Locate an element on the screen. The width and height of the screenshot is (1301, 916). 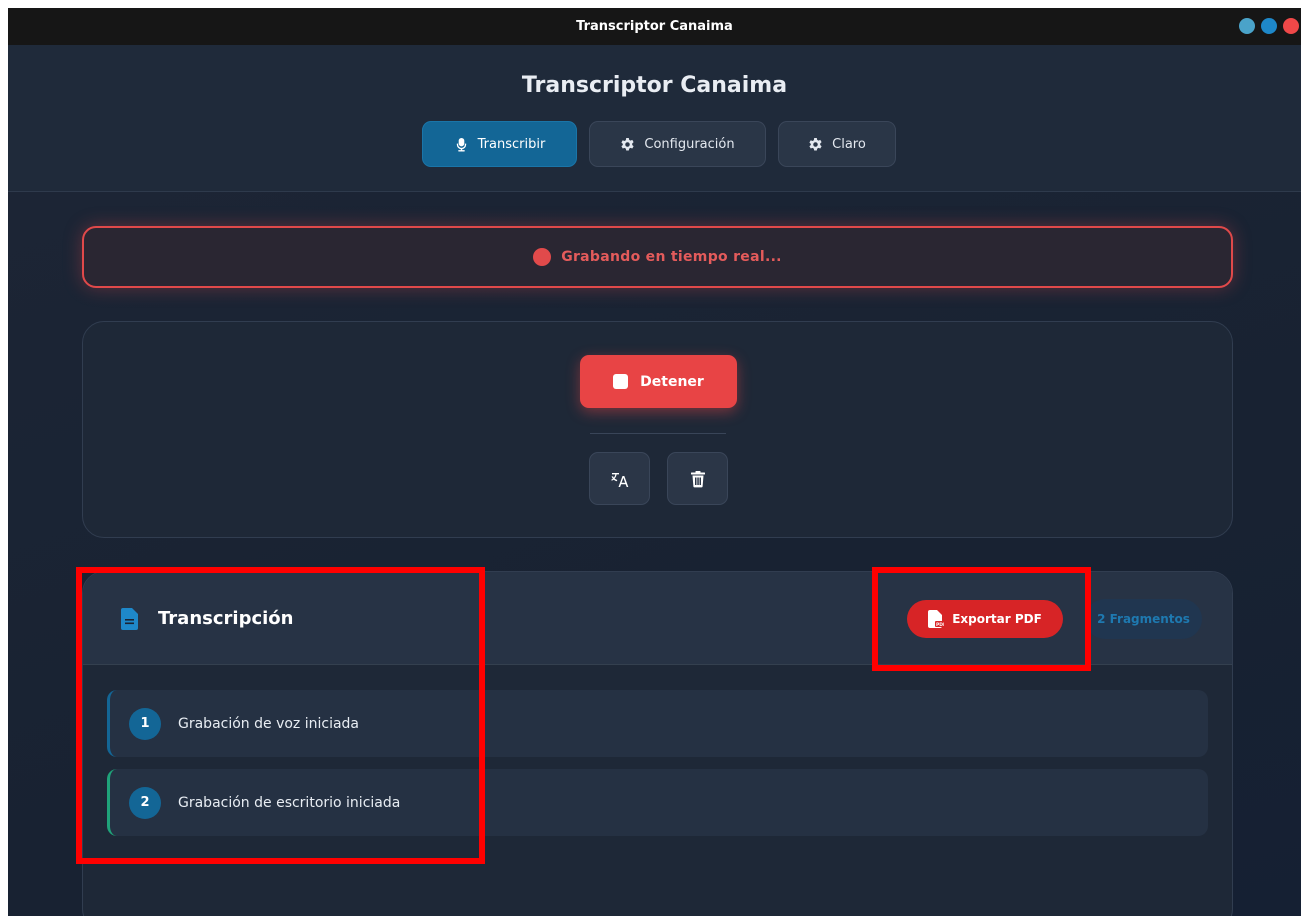
trash-icon is located at coordinates (697, 478).